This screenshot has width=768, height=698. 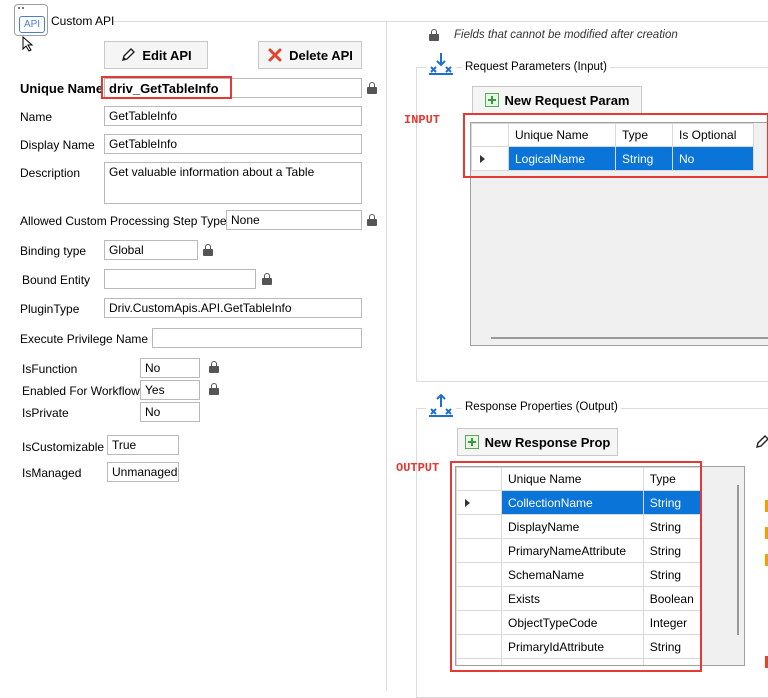 What do you see at coordinates (738, 560) in the screenshot?
I see `vertical-scrollbar` at bounding box center [738, 560].